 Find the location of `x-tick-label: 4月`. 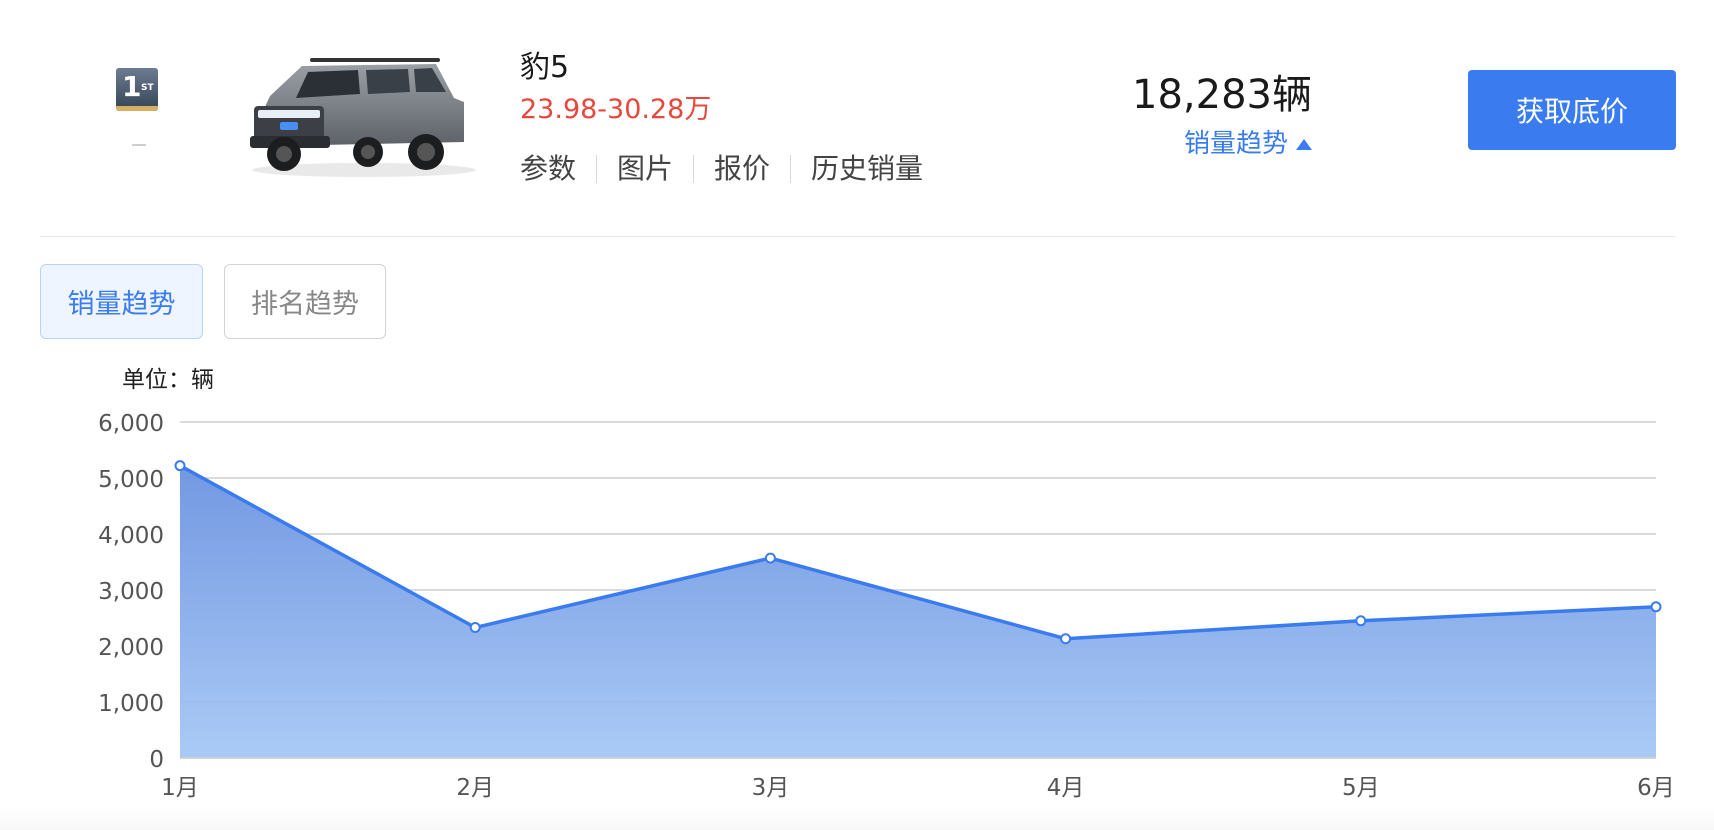

x-tick-label: 4月 is located at coordinates (1066, 788).